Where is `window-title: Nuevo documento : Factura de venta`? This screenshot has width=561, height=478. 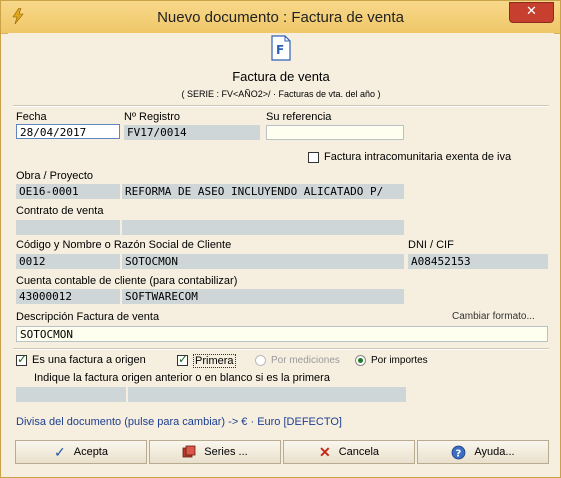 window-title: Nuevo documento : Factura de venta is located at coordinates (280, 17).